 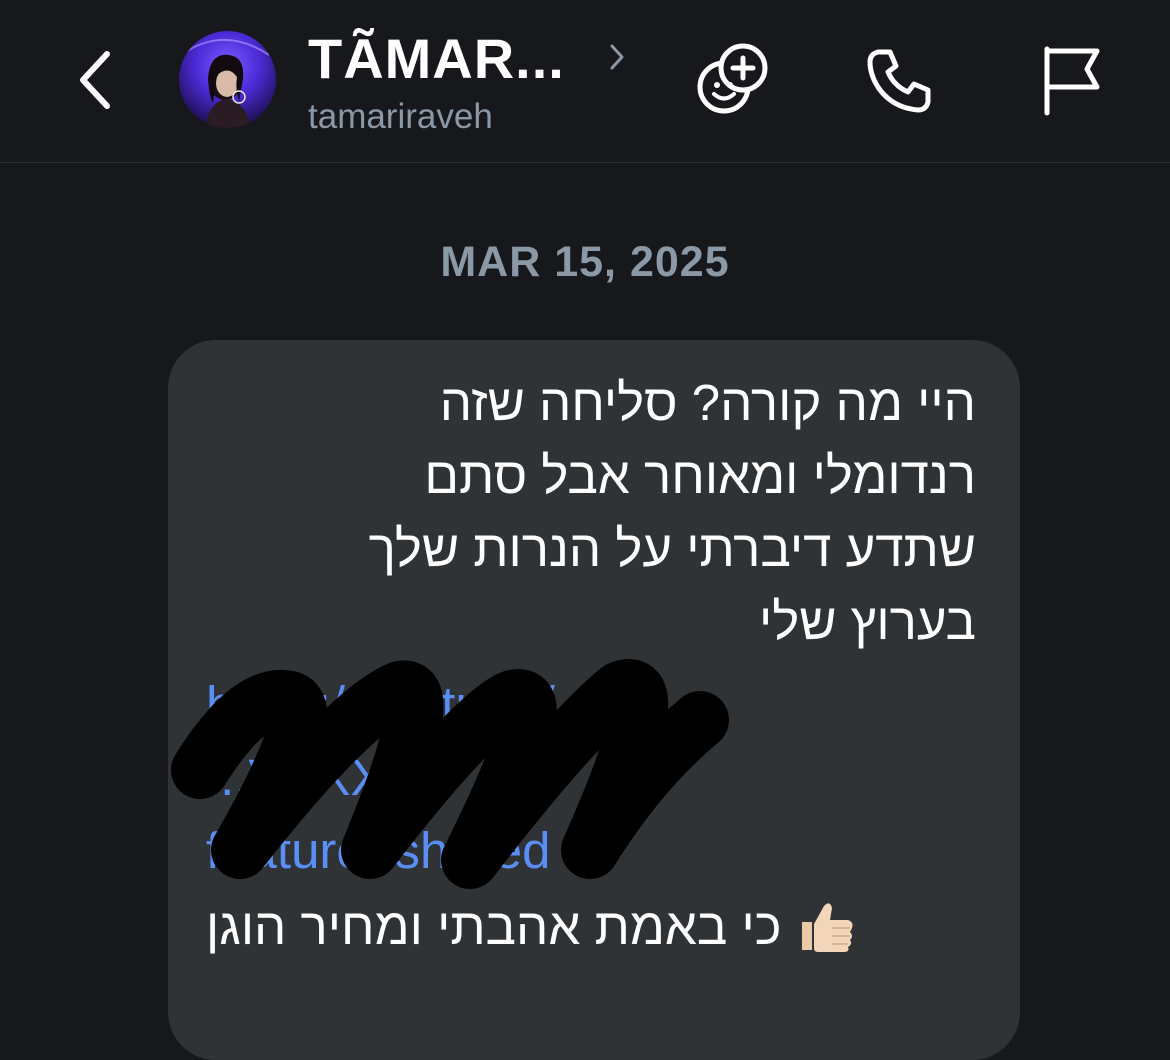 I want to click on call-button, so click(x=900, y=80).